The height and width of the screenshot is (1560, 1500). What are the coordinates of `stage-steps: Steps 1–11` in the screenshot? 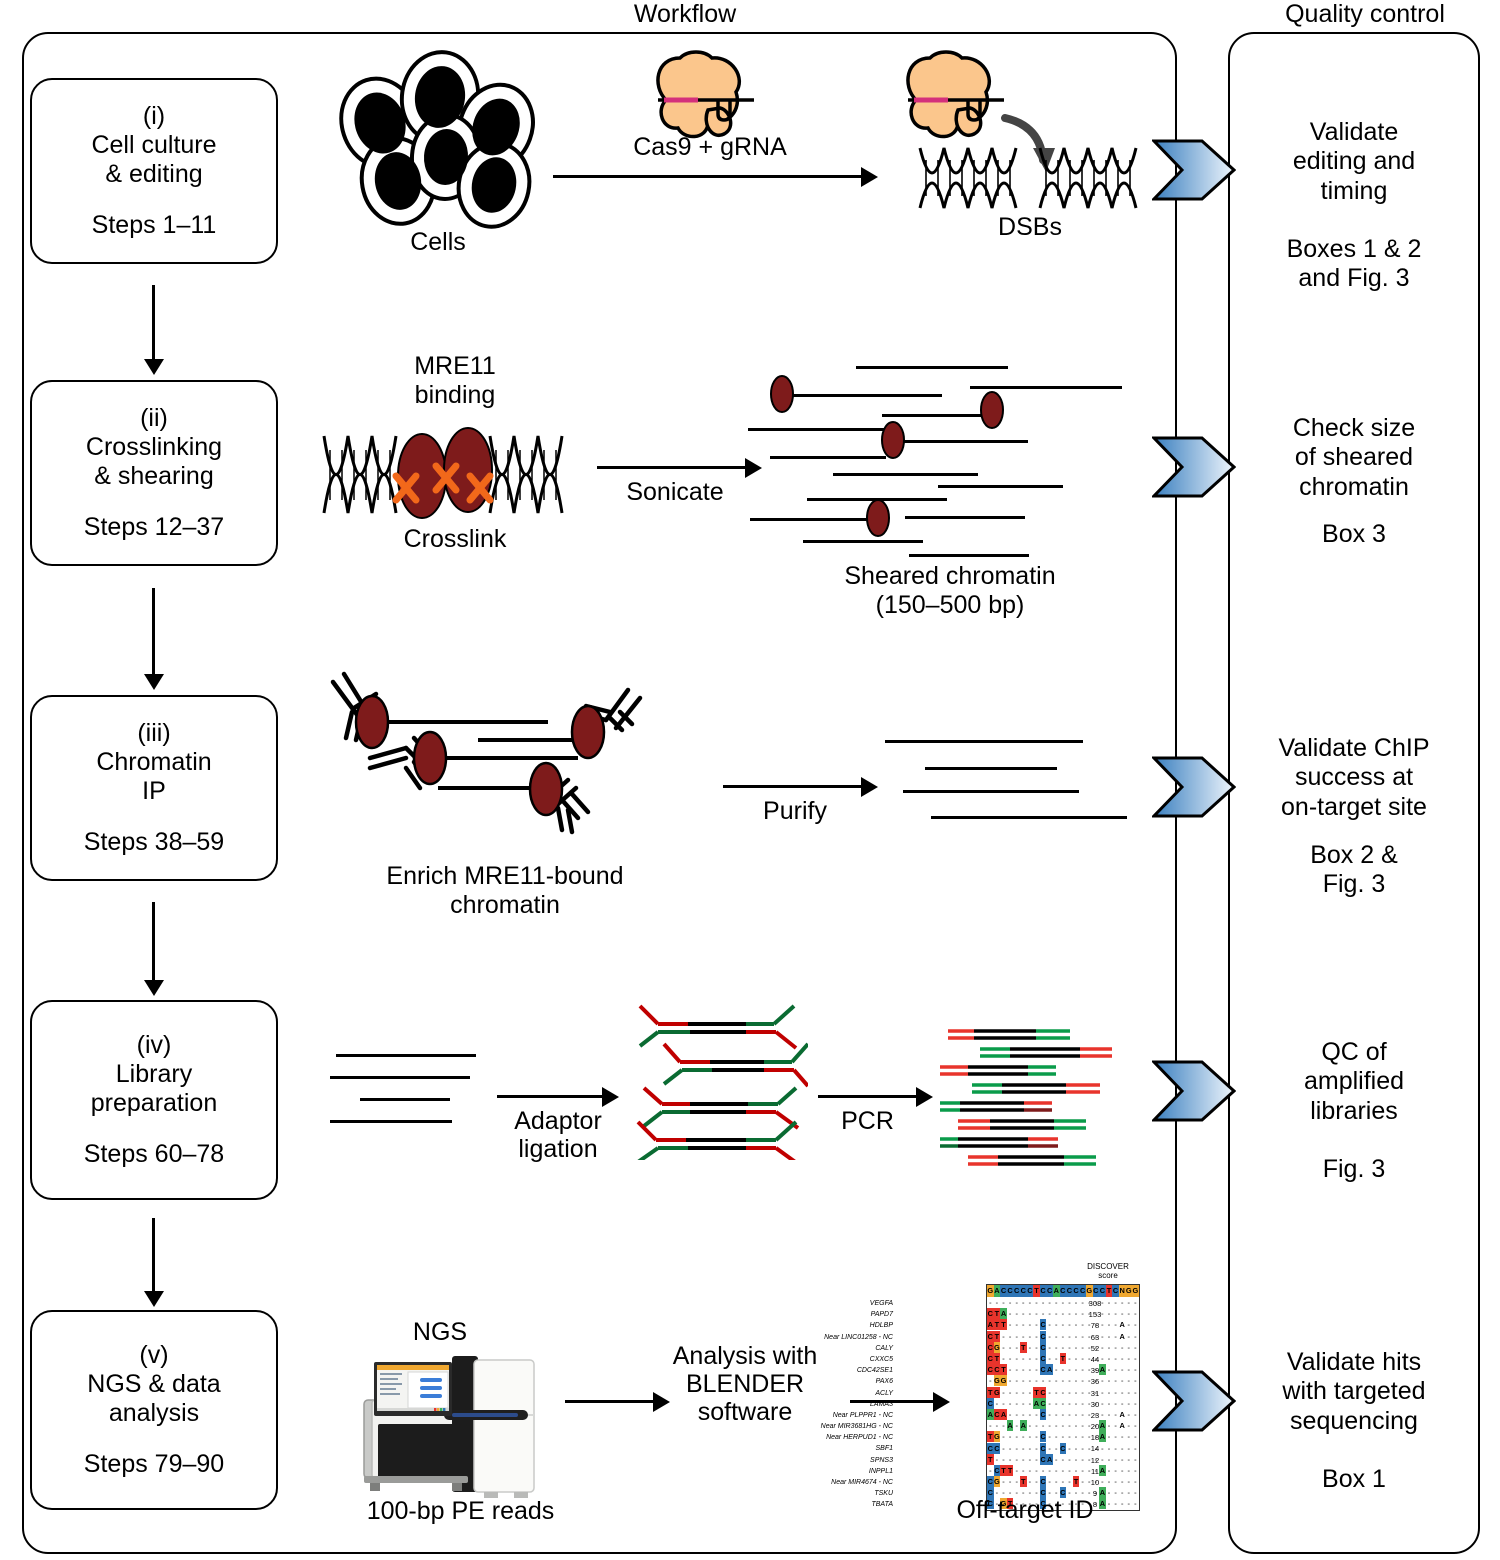 It's located at (154, 225).